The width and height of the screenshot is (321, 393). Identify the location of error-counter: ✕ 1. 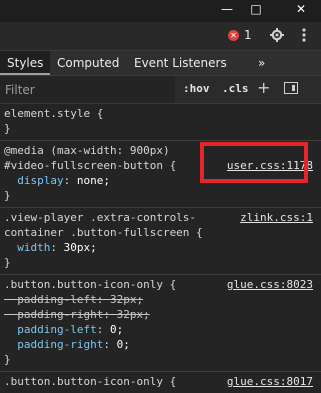
(240, 35).